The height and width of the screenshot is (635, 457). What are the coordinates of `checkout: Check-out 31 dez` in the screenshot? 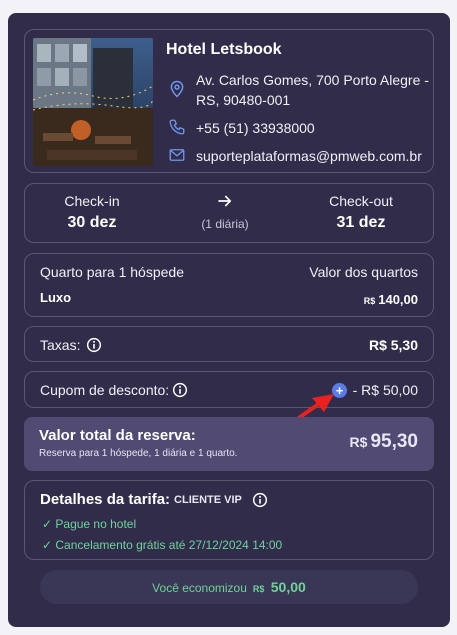 It's located at (361, 212).